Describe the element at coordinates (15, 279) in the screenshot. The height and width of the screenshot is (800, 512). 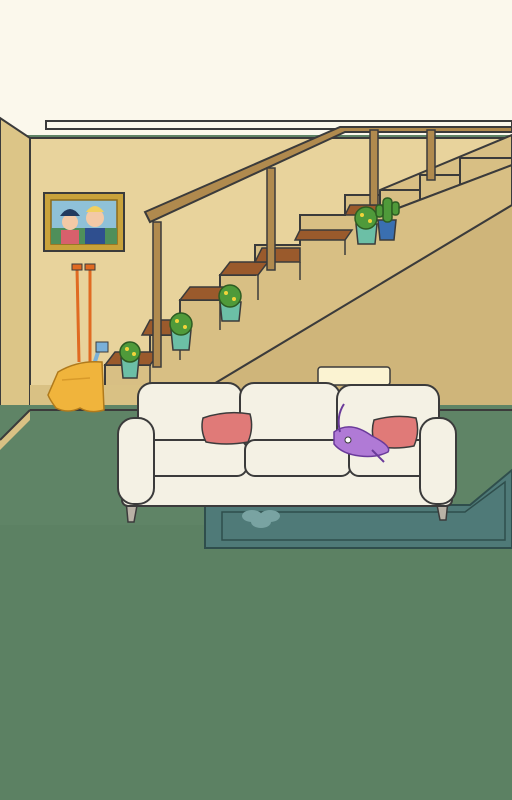
I see `left-wall` at that location.